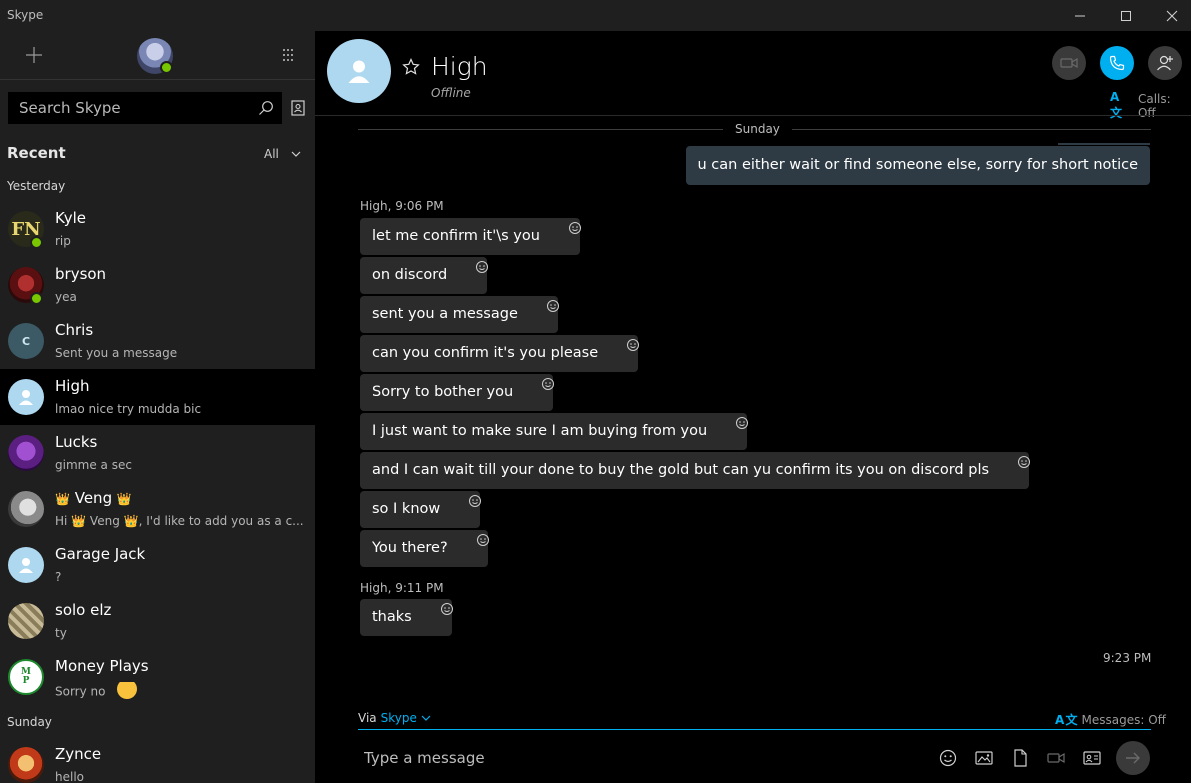 Image resolution: width=1191 pixels, height=783 pixels. Describe the element at coordinates (130, 108) in the screenshot. I see `search-input` at that location.